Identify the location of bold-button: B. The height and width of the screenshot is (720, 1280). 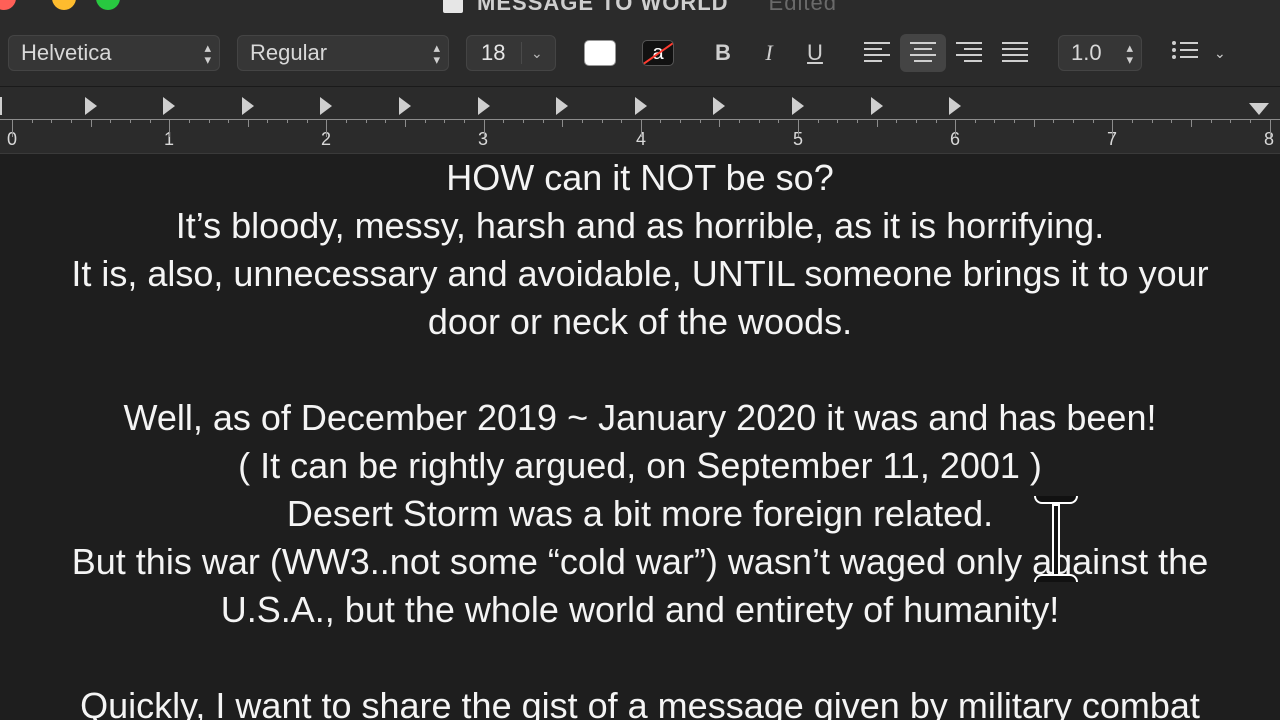
(723, 53).